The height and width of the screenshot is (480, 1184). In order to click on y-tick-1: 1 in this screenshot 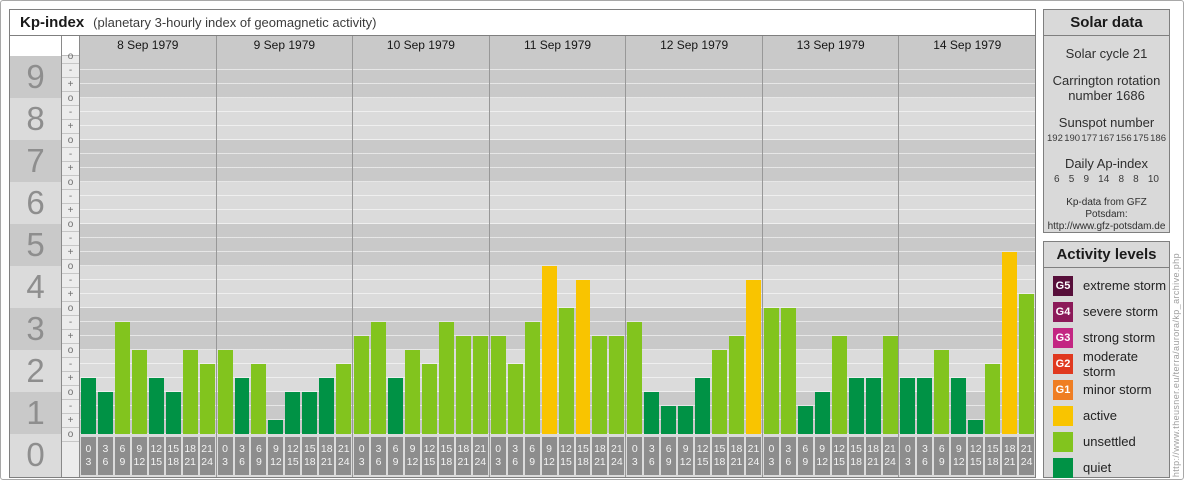, I will do `click(35, 413)`.